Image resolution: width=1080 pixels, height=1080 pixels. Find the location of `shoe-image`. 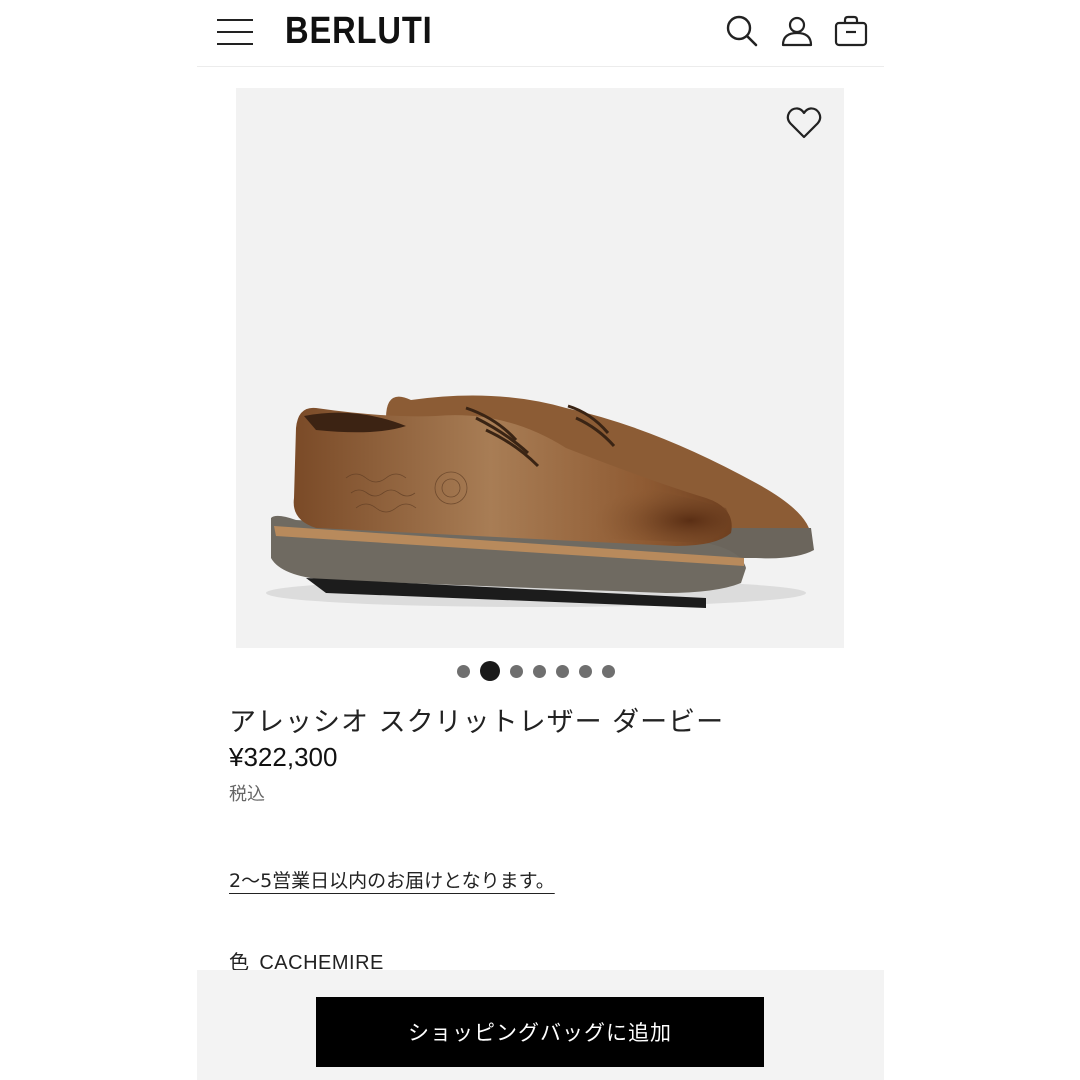

shoe-image is located at coordinates (540, 501).